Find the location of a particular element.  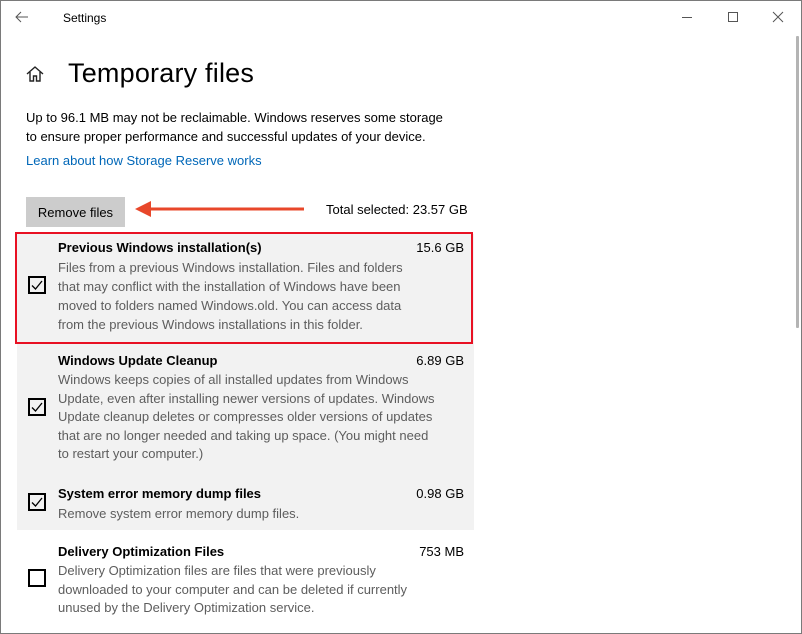

title-bar: Settings is located at coordinates (401, 17).